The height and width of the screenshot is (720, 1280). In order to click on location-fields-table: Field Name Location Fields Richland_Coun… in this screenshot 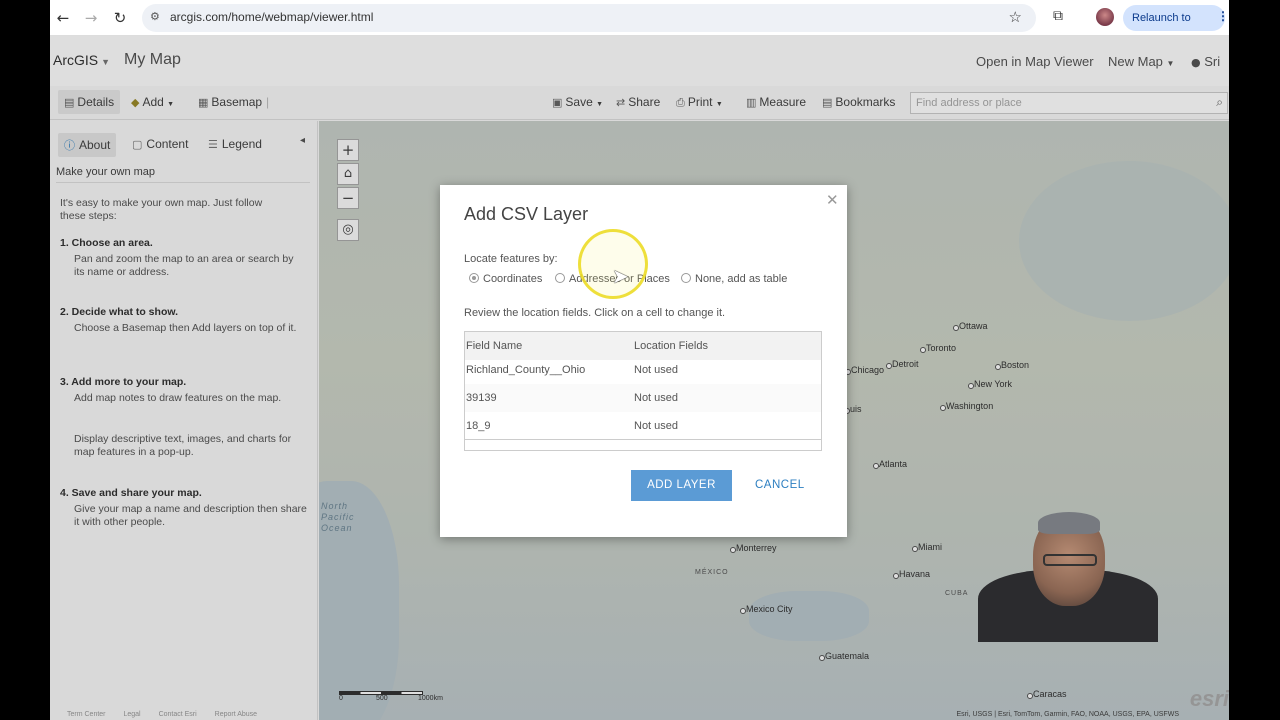, I will do `click(643, 391)`.